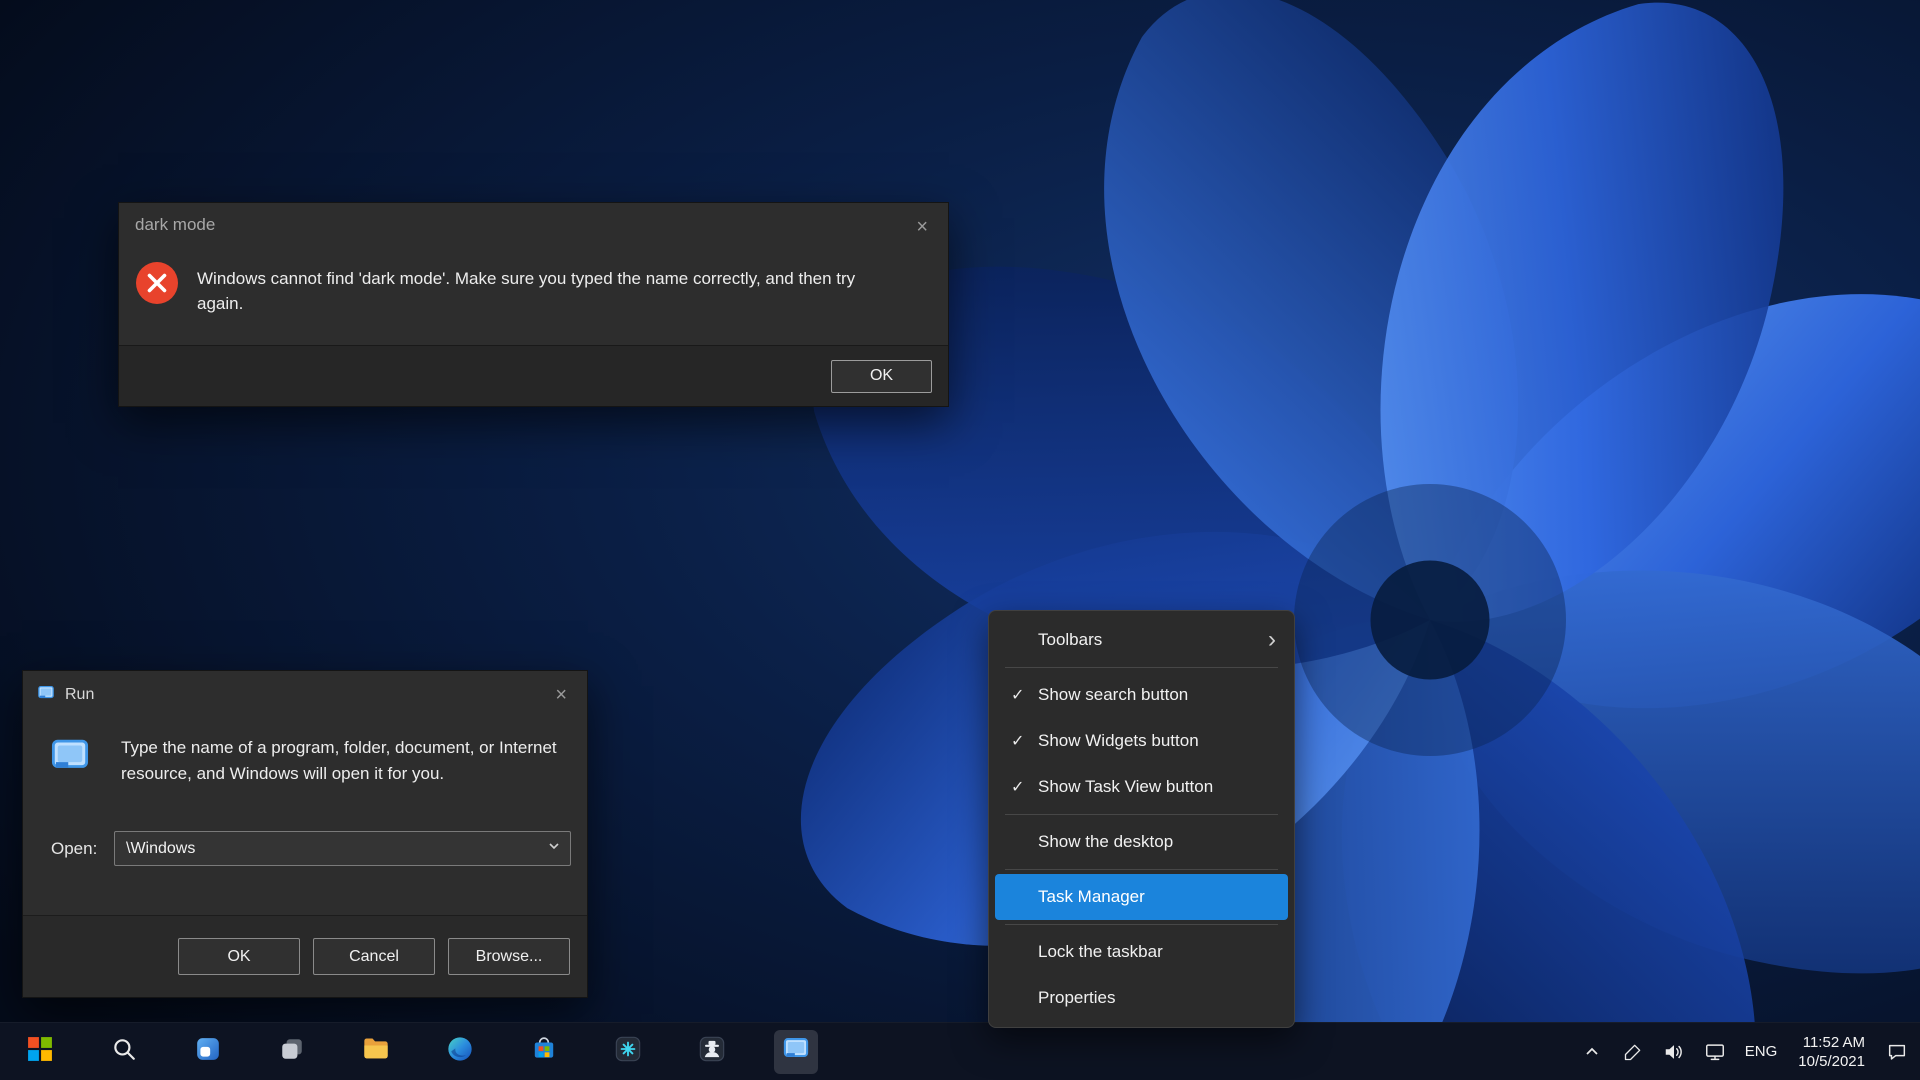 The image size is (1920, 1080). I want to click on chevron-up-icon, so click(1592, 1051).